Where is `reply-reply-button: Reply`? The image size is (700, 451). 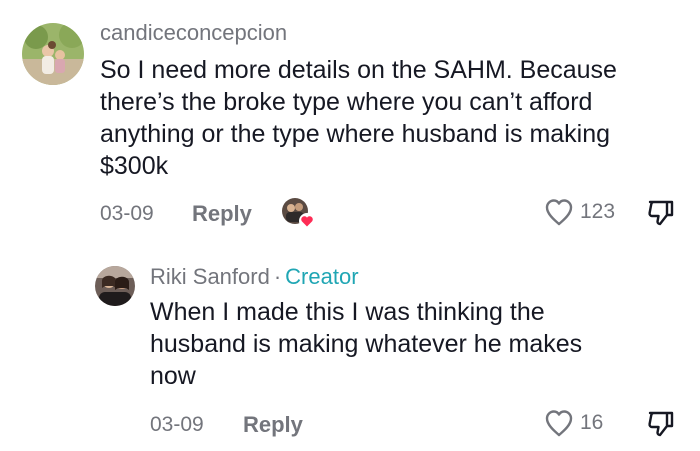 reply-reply-button: Reply is located at coordinates (273, 425).